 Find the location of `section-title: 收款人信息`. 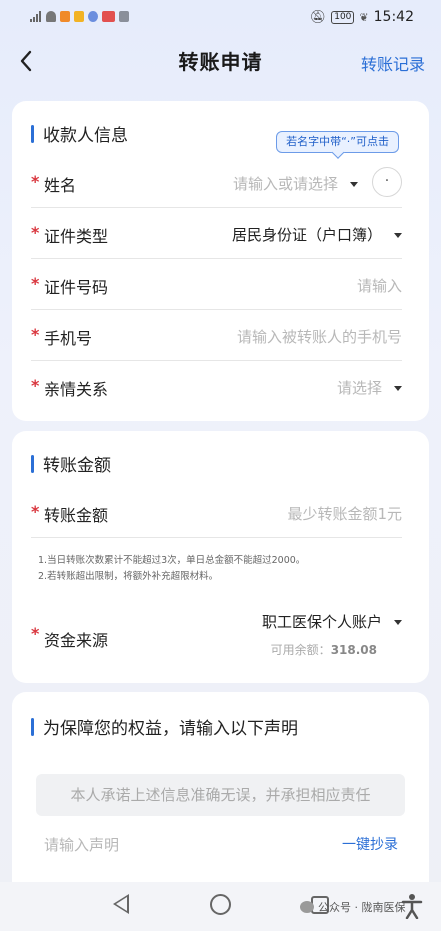

section-title: 收款人信息 is located at coordinates (79, 133).